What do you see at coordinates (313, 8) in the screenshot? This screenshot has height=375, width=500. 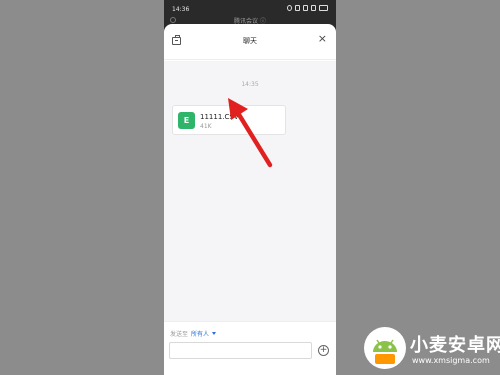 I see `signal-icon` at bounding box center [313, 8].